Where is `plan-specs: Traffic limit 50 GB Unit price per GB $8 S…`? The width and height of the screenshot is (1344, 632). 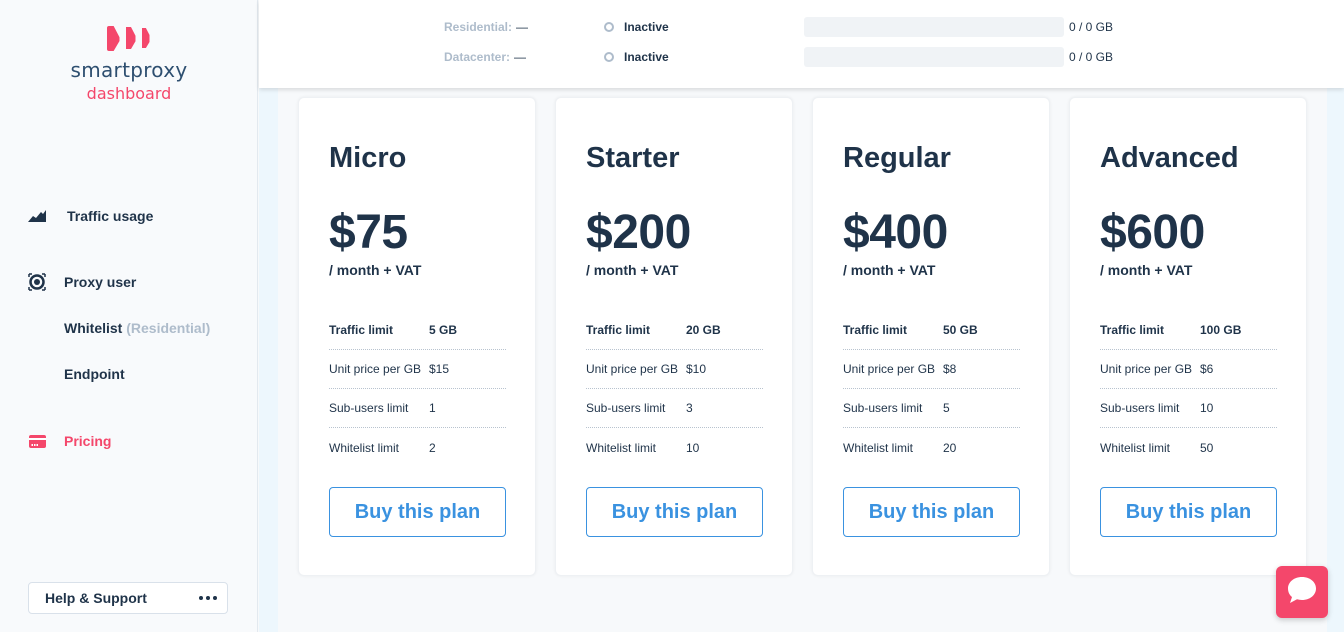 plan-specs: Traffic limit 50 GB Unit price per GB $8 S… is located at coordinates (931, 389).